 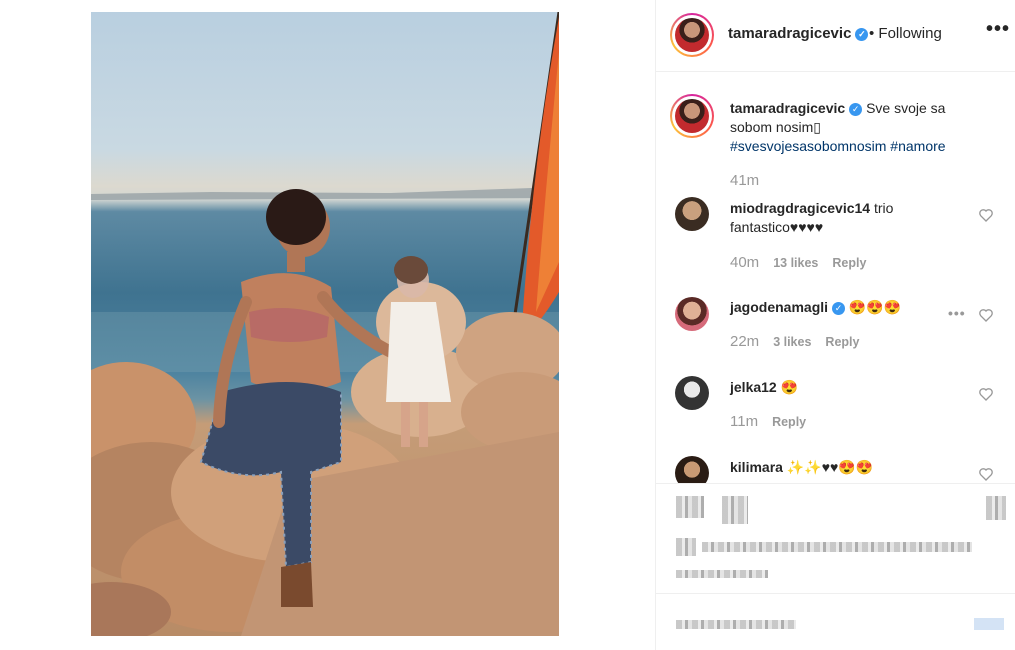 I want to click on comment-likes: 13 likes, so click(x=795, y=263).